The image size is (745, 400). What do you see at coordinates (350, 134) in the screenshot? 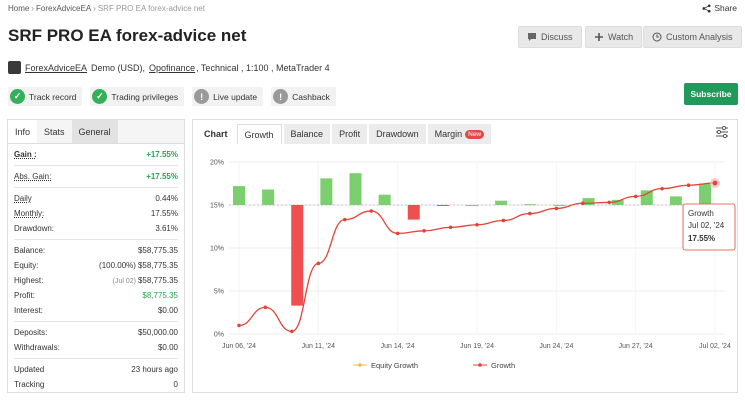
I see `tab-profit: Profit` at bounding box center [350, 134].